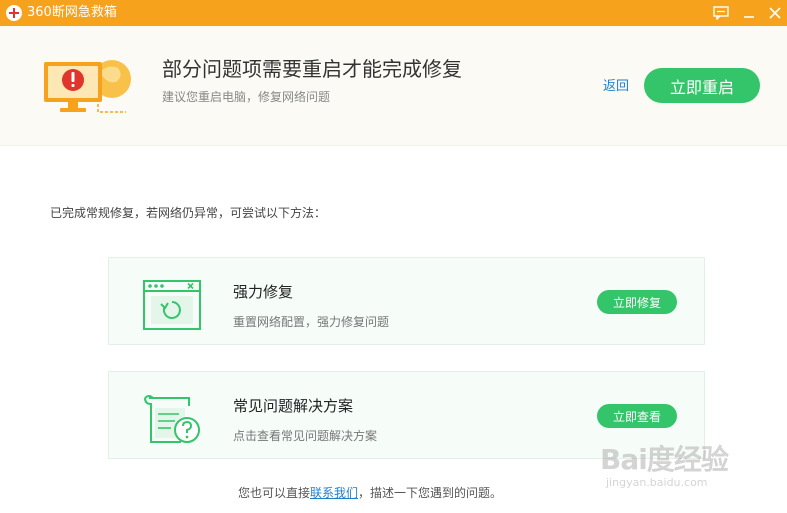  I want to click on intro-text: 已完成常规修复，若网络仍异常，可尝试以下方法：, so click(188, 213).